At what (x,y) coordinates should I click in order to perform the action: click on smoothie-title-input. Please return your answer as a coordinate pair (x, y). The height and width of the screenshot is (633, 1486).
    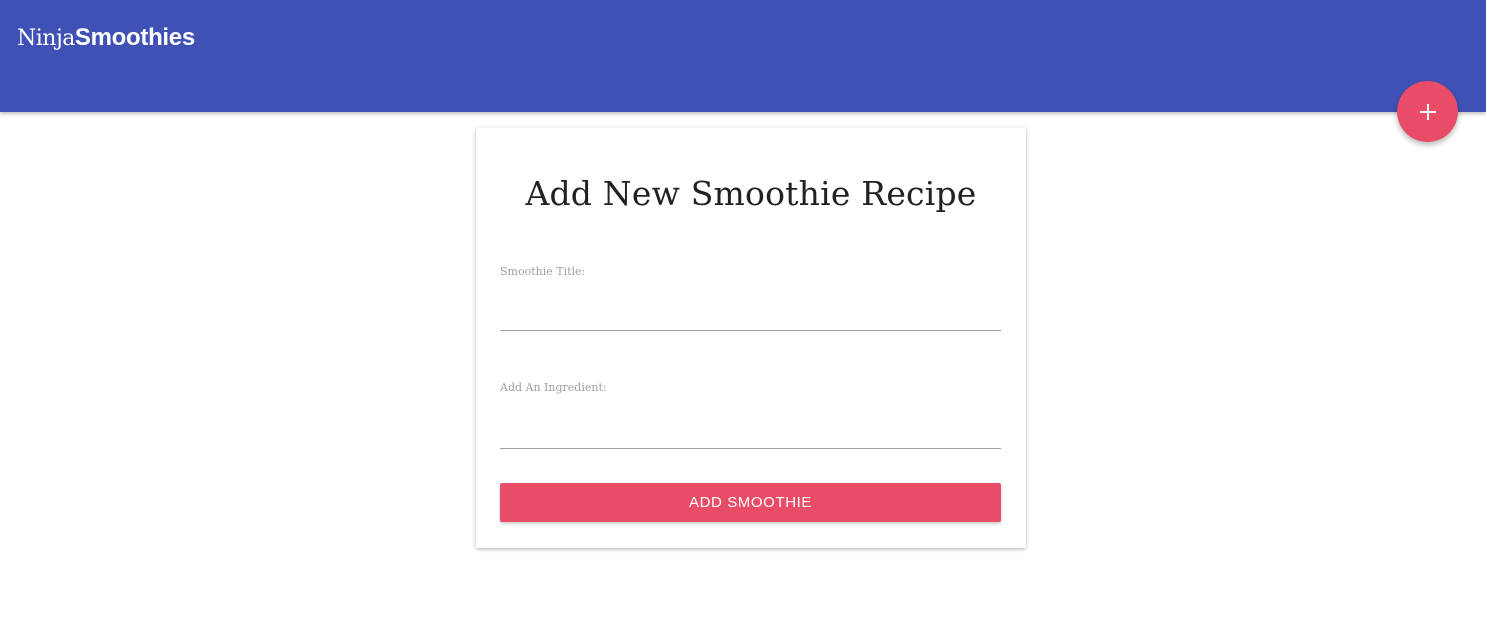
    Looking at the image, I should click on (750, 316).